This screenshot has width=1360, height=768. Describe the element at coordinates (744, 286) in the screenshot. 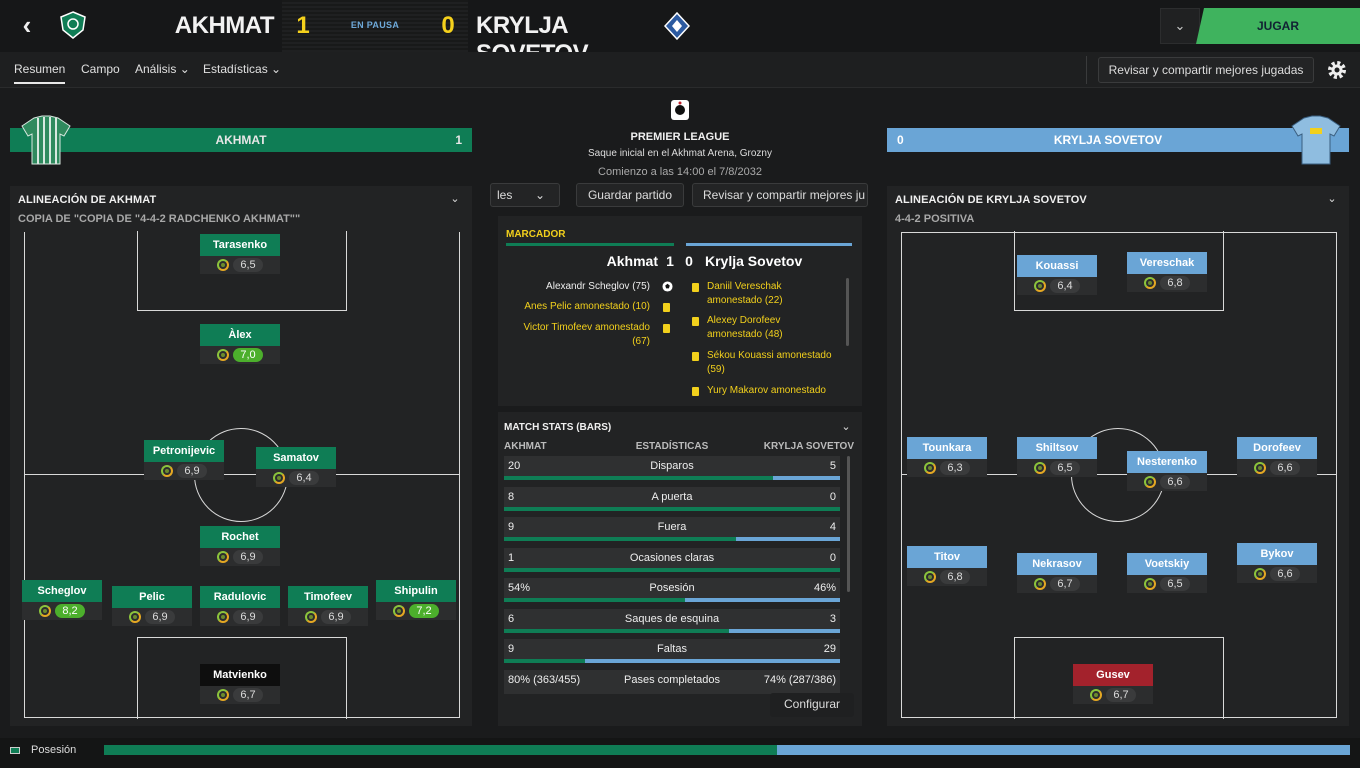

I see `away-event-card: Daniil Vereschak` at that location.